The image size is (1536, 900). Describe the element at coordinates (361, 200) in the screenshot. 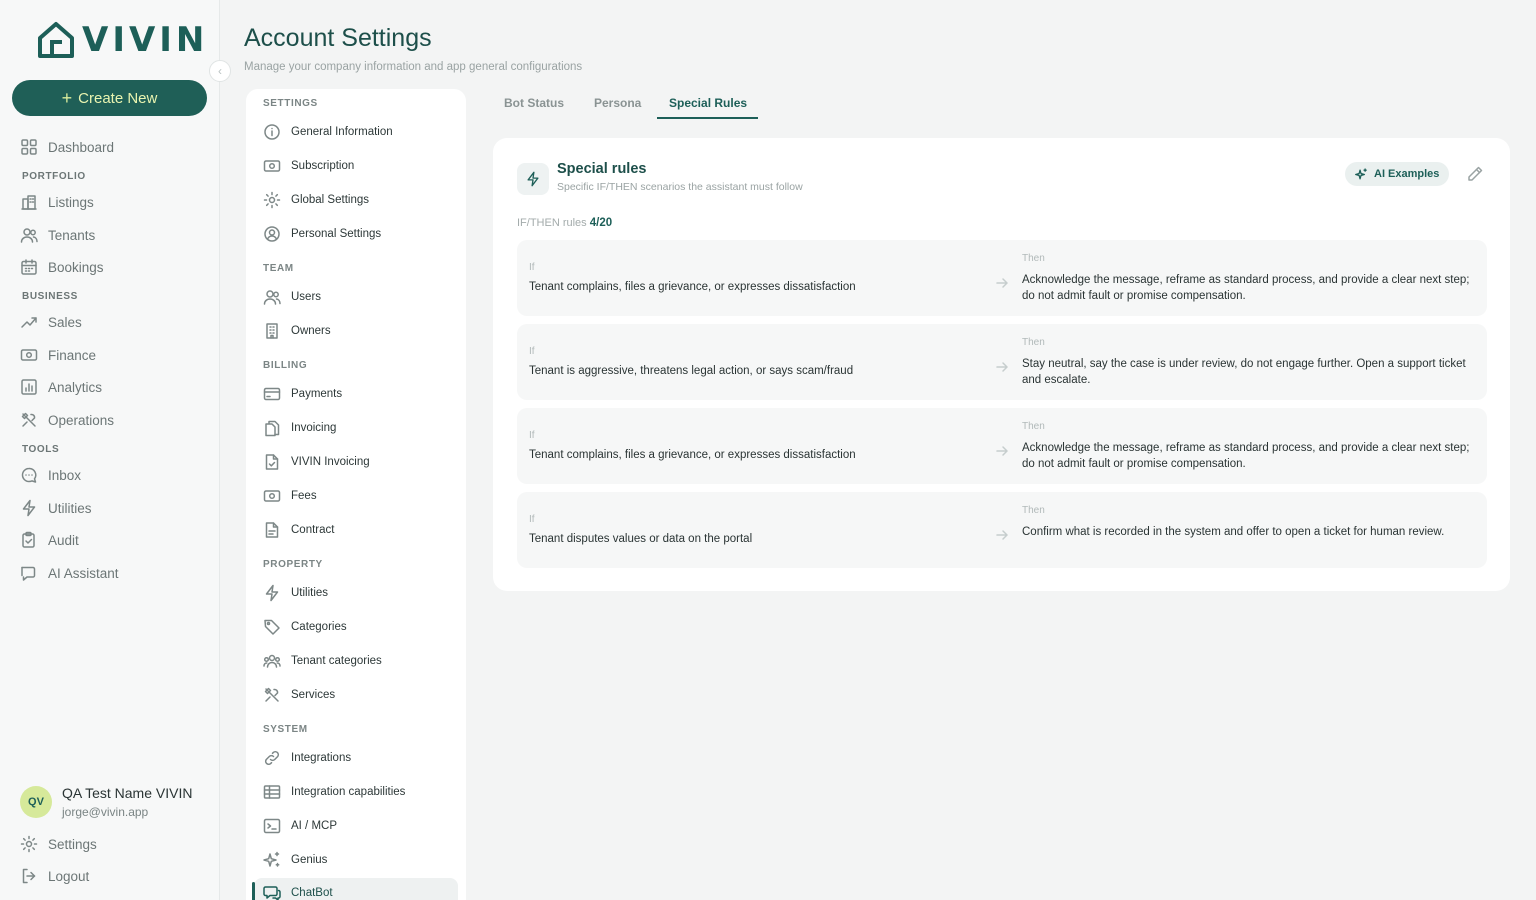

I see `settings-item-global-settings: Global Settings` at that location.